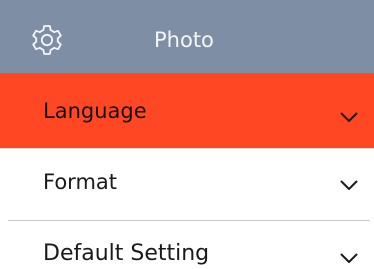  What do you see at coordinates (184, 40) in the screenshot?
I see `header-title: Photo` at bounding box center [184, 40].